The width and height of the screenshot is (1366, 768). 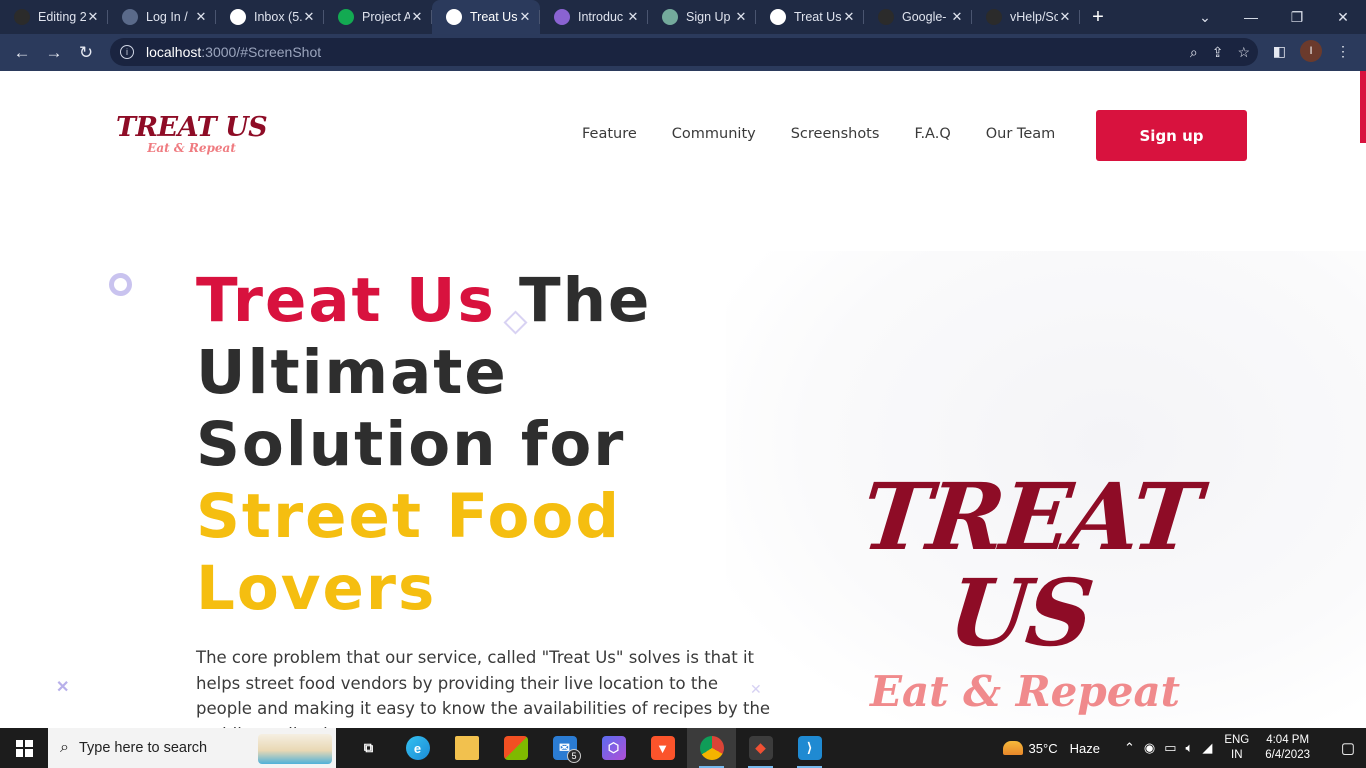 What do you see at coordinates (130, 17) in the screenshot?
I see `globe-icon` at bounding box center [130, 17].